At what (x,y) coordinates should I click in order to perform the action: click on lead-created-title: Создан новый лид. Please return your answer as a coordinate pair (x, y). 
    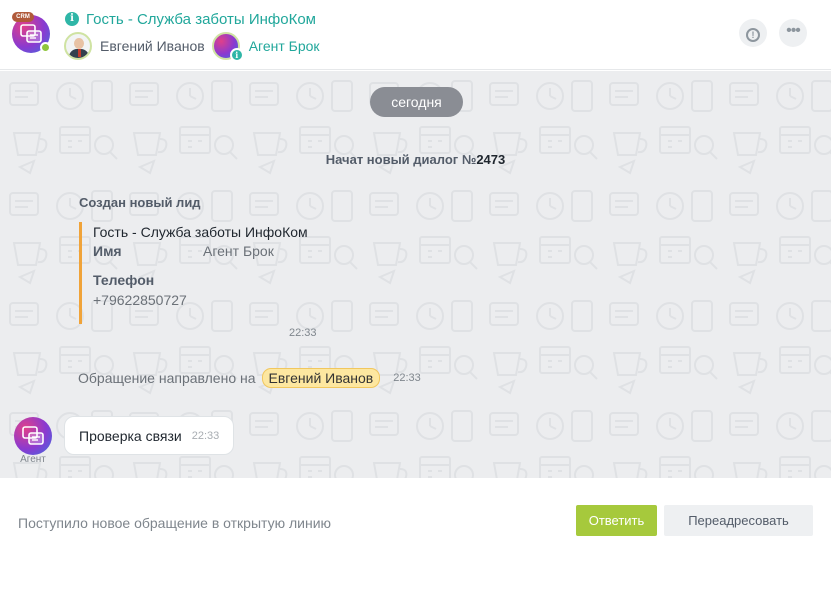
    Looking at the image, I should click on (140, 202).